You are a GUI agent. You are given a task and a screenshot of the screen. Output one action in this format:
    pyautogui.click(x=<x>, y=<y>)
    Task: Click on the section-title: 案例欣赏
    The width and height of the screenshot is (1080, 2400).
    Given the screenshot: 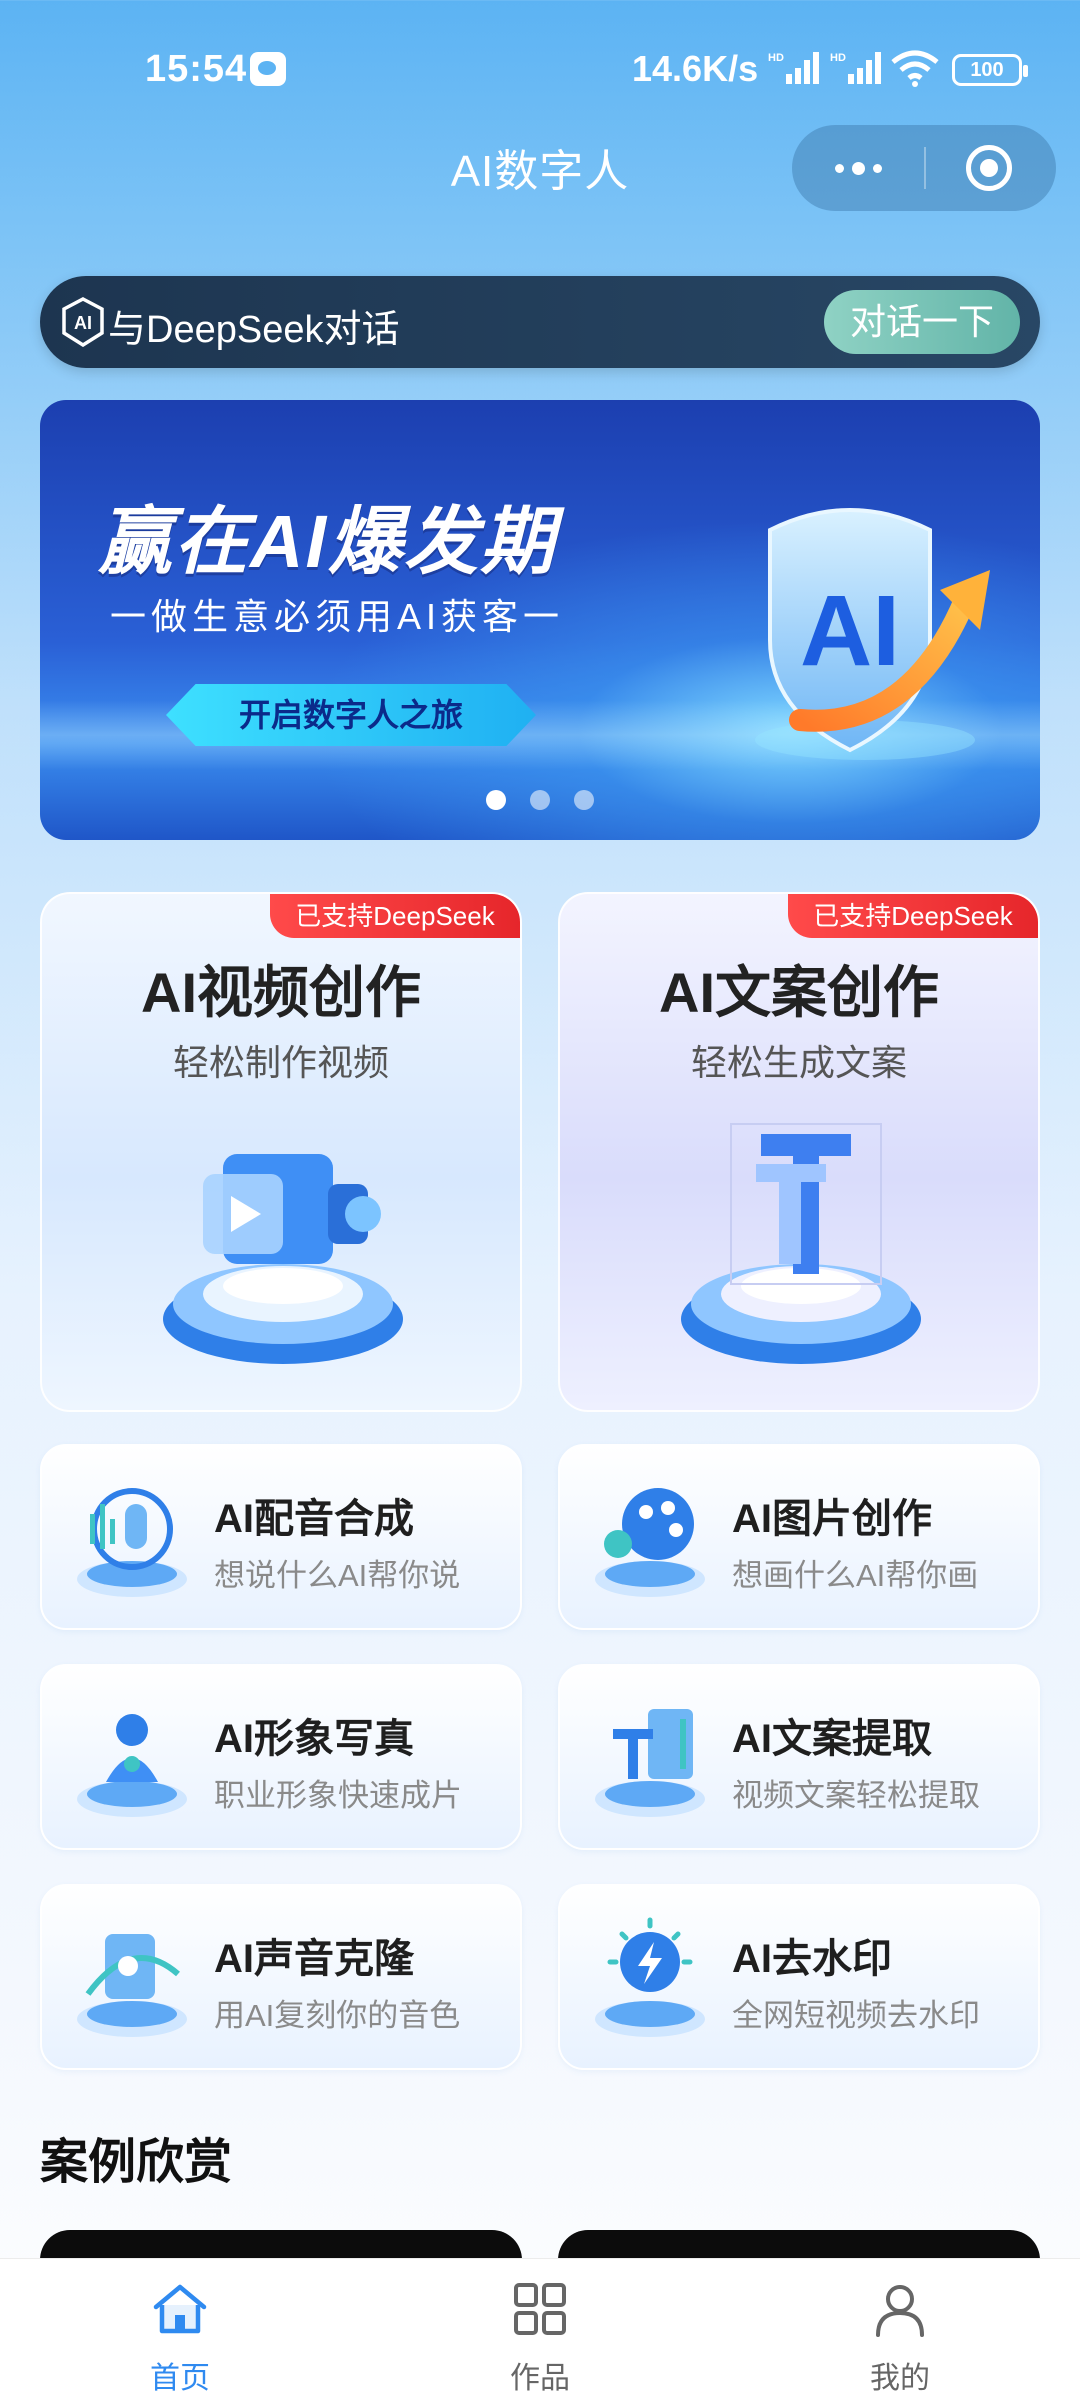 What is the action you would take?
    pyautogui.click(x=136, y=2162)
    